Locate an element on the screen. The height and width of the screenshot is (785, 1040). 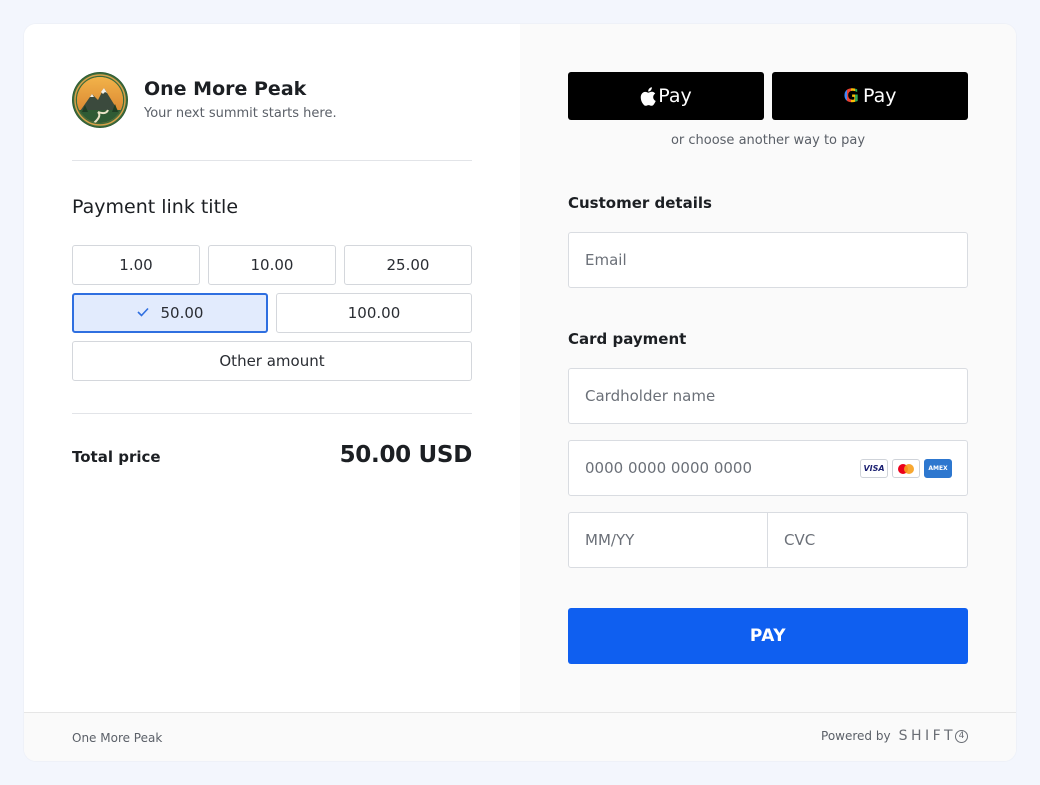
apple-pay-button: Pay is located at coordinates (666, 96).